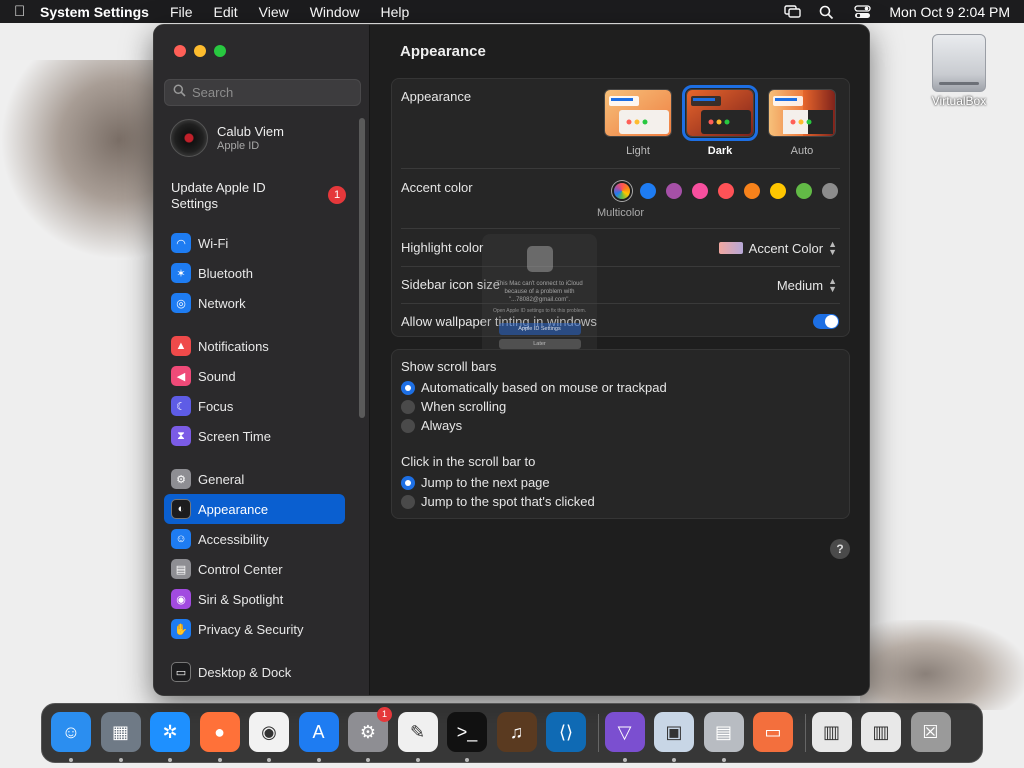 This screenshot has width=1024, height=768. What do you see at coordinates (959, 71) in the screenshot?
I see `desktop-disk: VirtualBox` at bounding box center [959, 71].